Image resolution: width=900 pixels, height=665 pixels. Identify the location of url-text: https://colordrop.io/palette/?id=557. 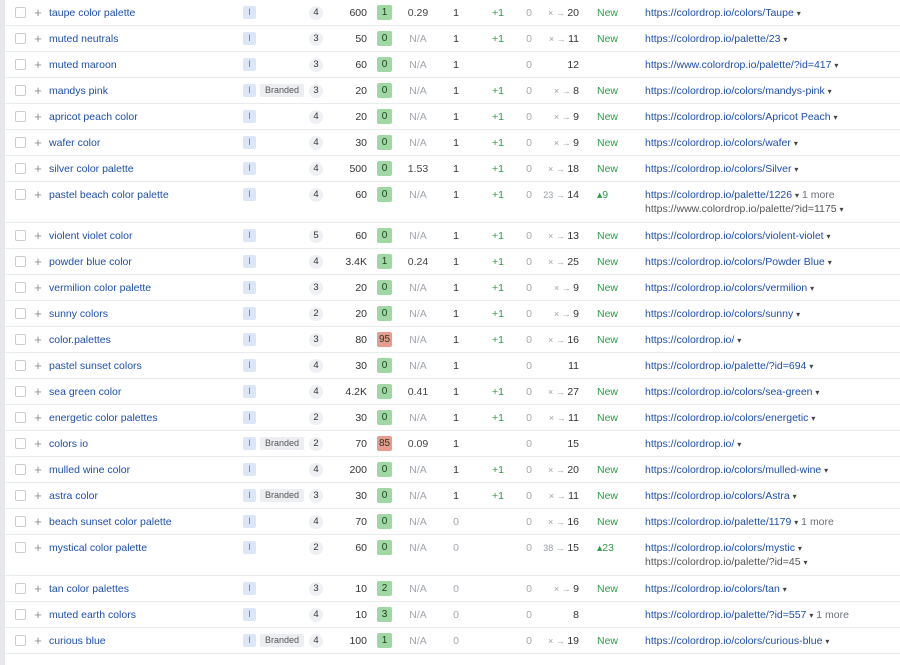
(727, 615).